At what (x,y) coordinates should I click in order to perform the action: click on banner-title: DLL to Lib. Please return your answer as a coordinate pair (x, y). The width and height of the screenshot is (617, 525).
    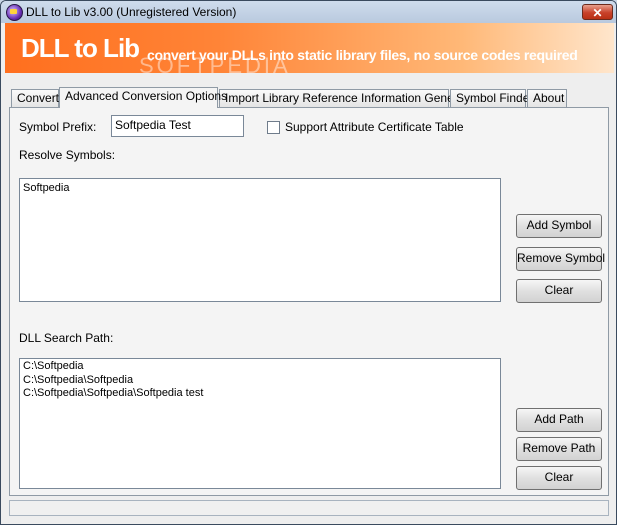
    Looking at the image, I should click on (80, 48).